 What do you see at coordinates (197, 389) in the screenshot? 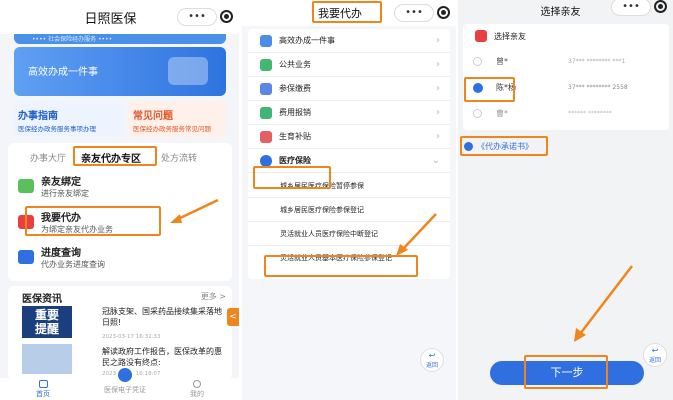
I see `nav-mine: 我的` at bounding box center [197, 389].